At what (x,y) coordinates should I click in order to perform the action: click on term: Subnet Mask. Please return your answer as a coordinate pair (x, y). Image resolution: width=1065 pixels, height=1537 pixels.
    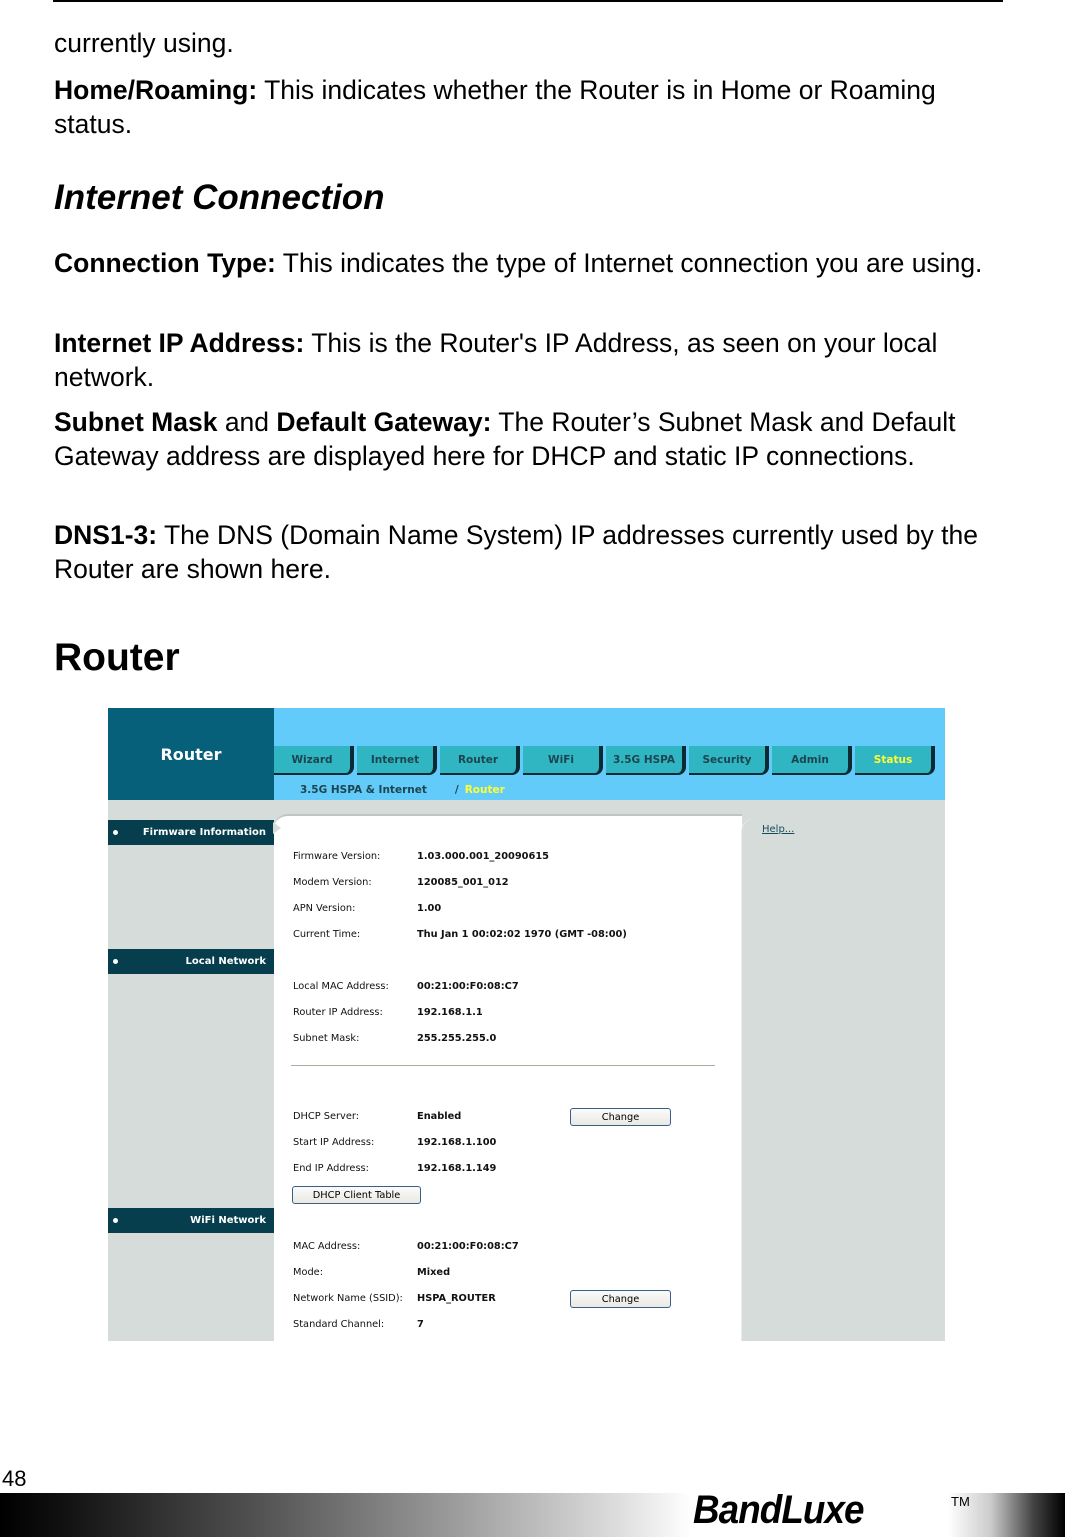
    Looking at the image, I should click on (136, 422).